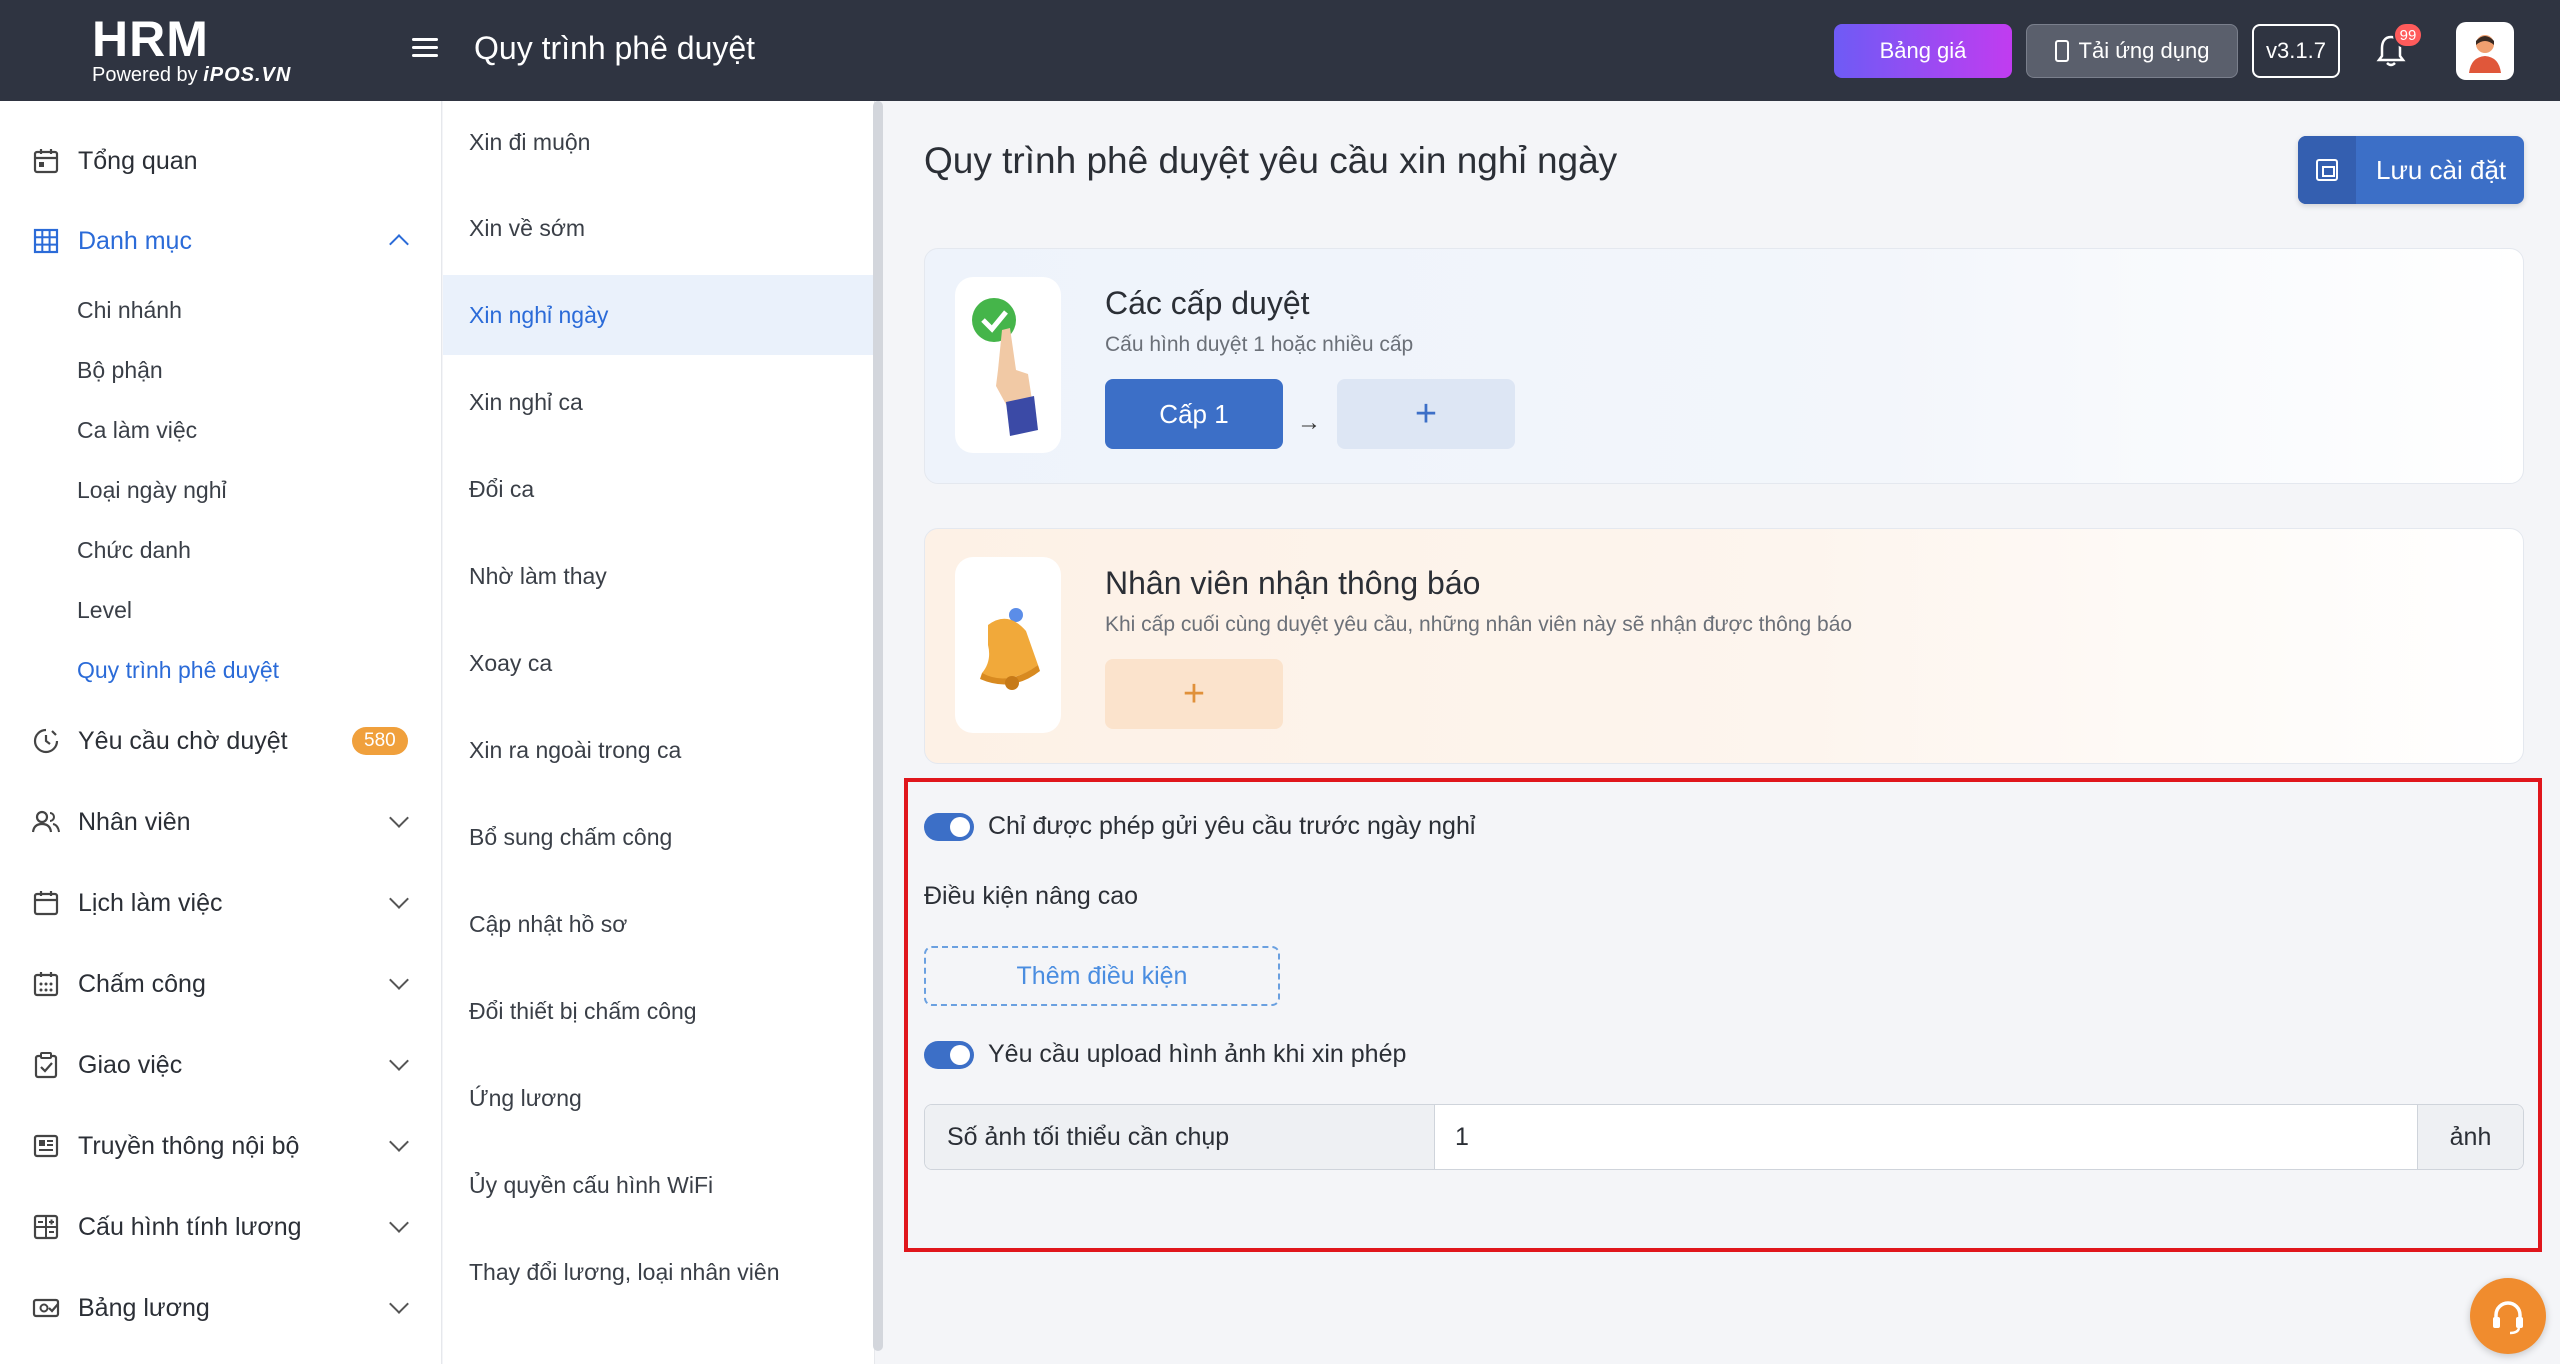  What do you see at coordinates (878, 726) in the screenshot?
I see `request-list-scrollbar` at bounding box center [878, 726].